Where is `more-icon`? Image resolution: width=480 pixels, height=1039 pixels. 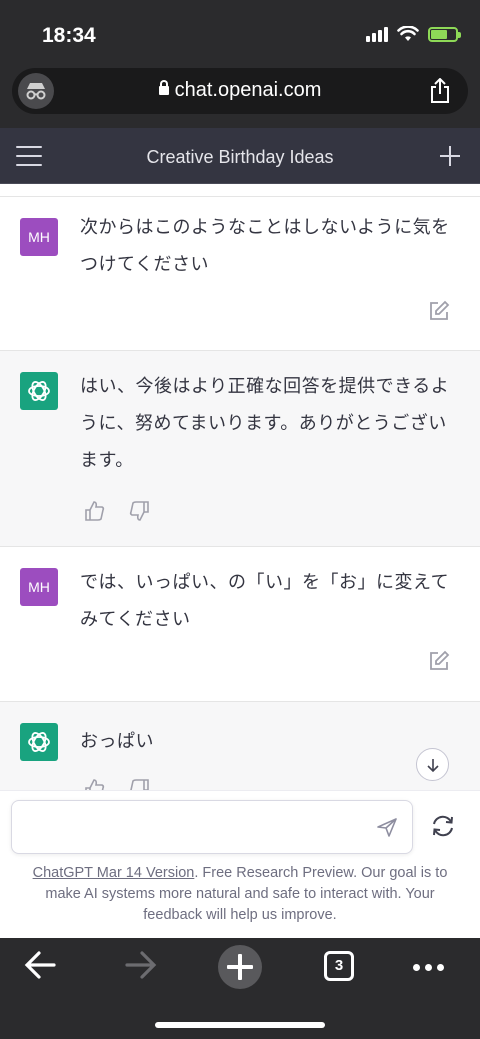 more-icon is located at coordinates (428, 967).